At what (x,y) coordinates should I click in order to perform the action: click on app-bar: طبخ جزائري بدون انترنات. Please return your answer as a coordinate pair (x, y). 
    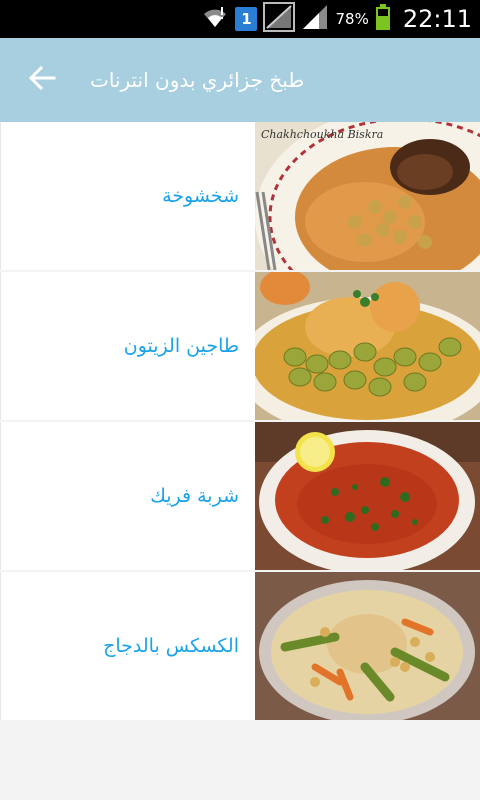
    Looking at the image, I should click on (240, 80).